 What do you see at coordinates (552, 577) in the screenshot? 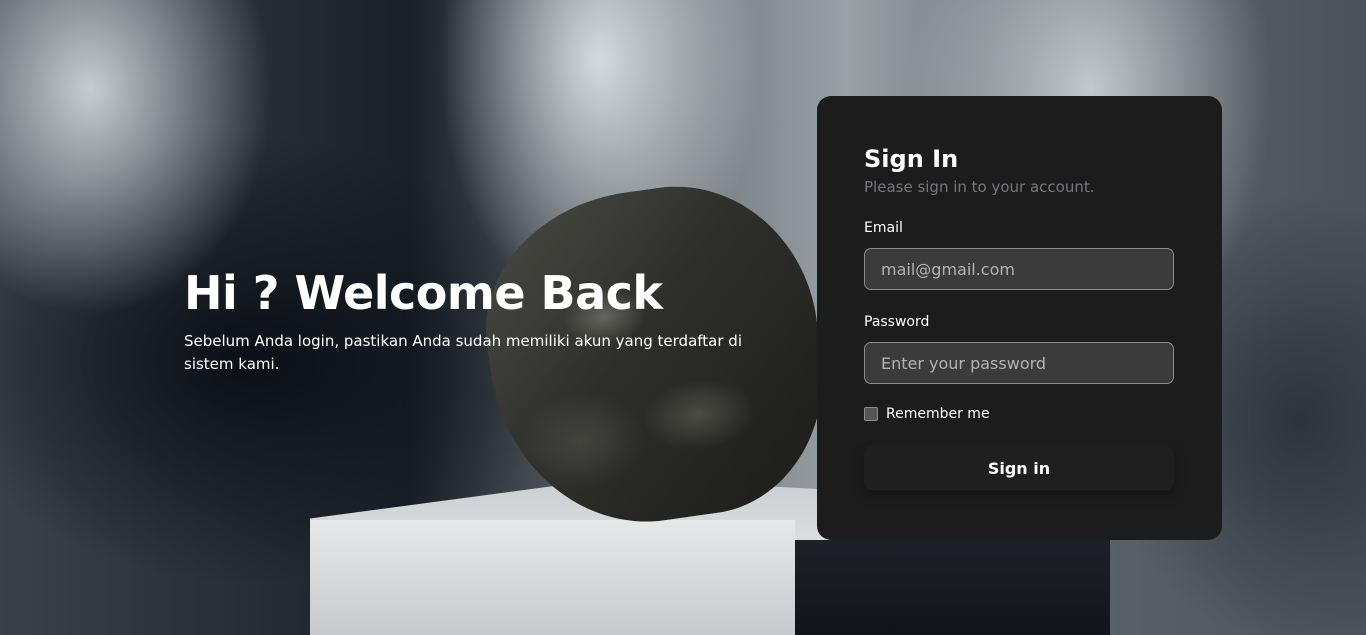
I see `pedestal-front` at bounding box center [552, 577].